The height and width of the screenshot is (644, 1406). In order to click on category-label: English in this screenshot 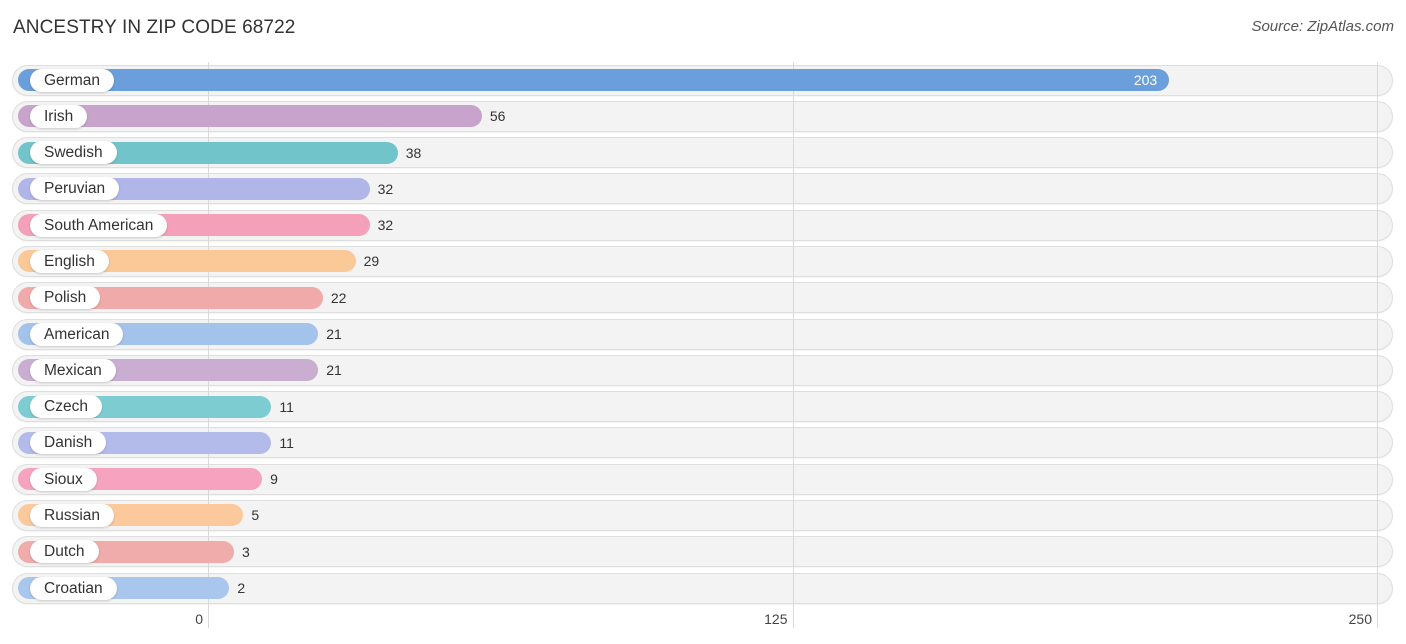, I will do `click(69, 261)`.